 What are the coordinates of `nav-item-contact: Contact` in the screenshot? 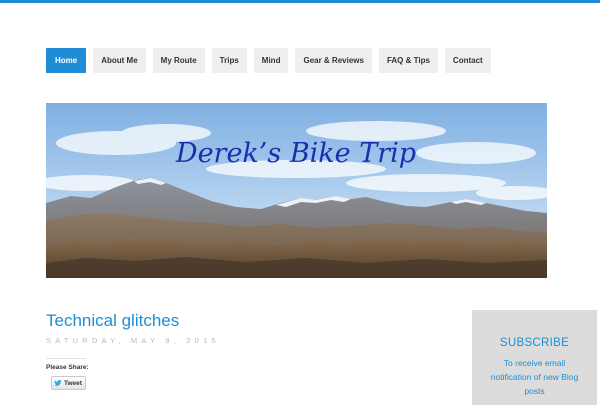 It's located at (467, 60).